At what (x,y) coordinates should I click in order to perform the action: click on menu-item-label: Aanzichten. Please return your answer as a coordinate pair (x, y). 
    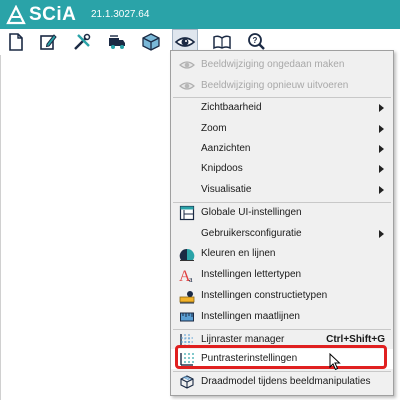
    Looking at the image, I should click on (226, 148).